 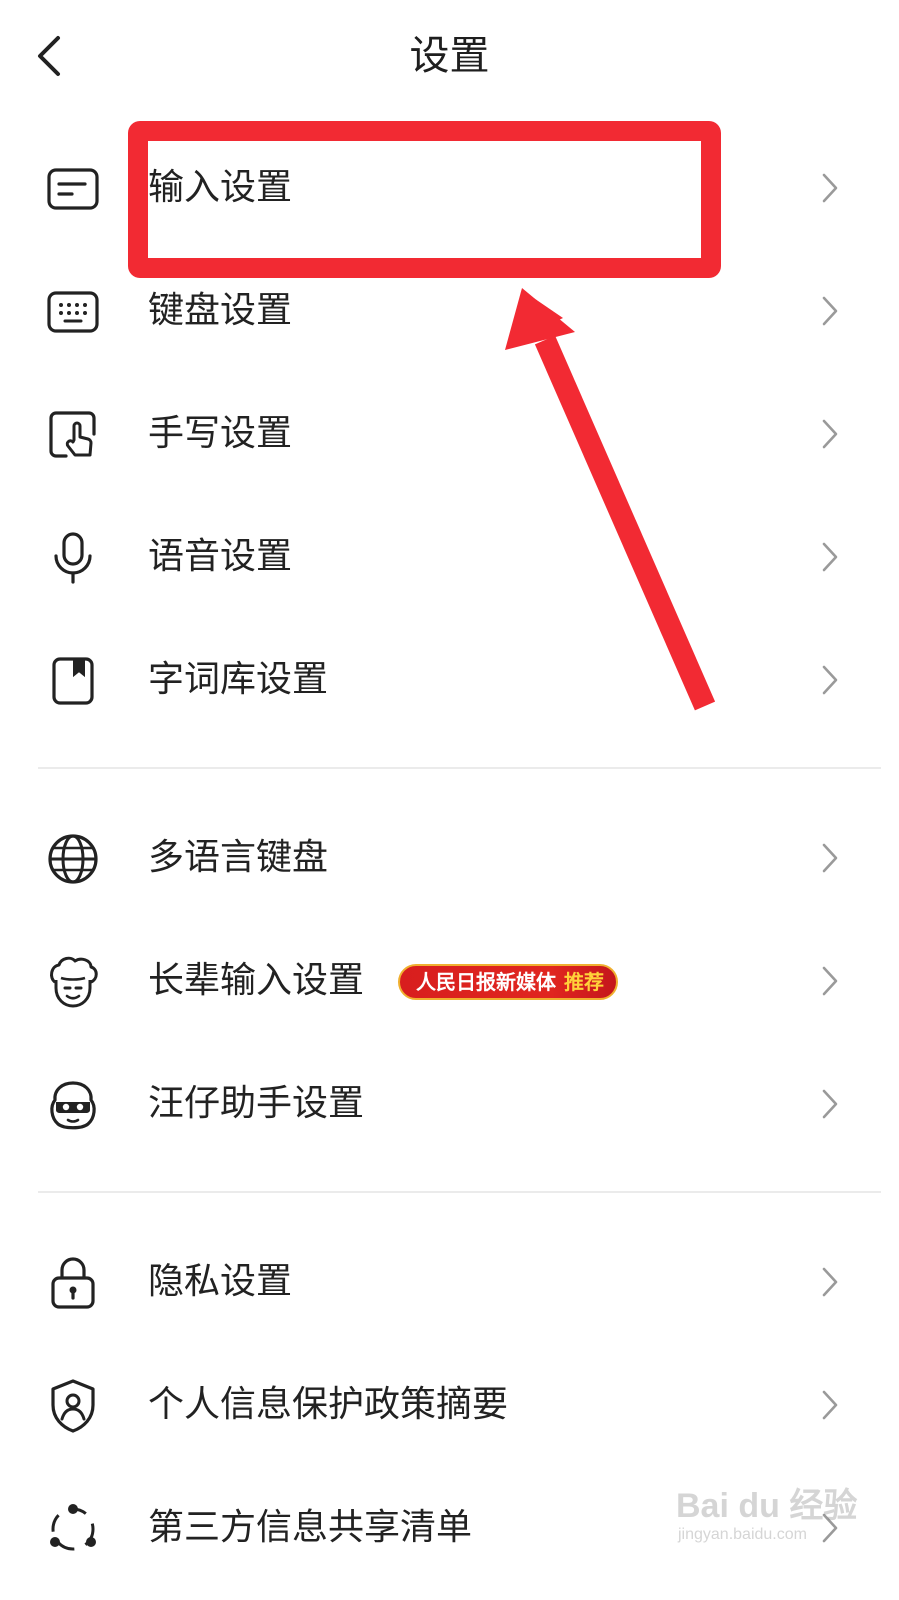 What do you see at coordinates (73, 435) in the screenshot?
I see `handwriting-icon` at bounding box center [73, 435].